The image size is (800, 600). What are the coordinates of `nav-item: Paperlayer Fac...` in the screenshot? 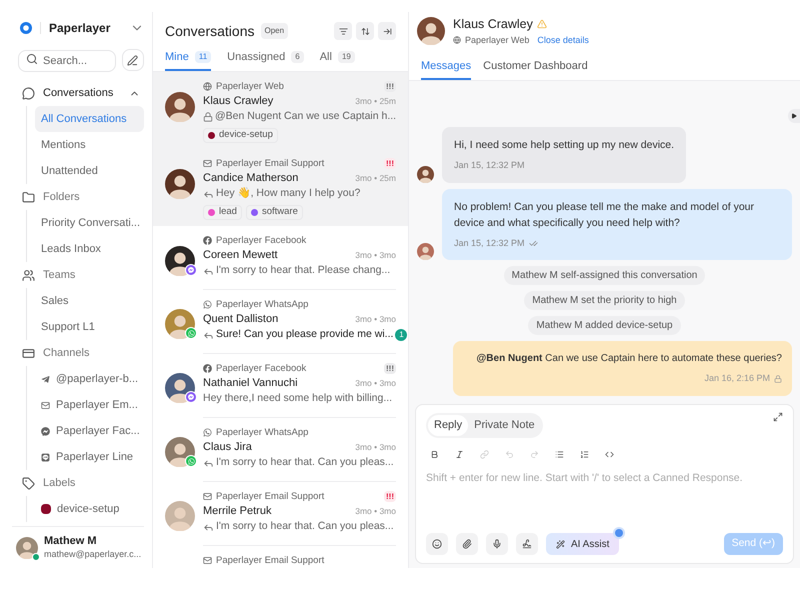 It's located at (89, 431).